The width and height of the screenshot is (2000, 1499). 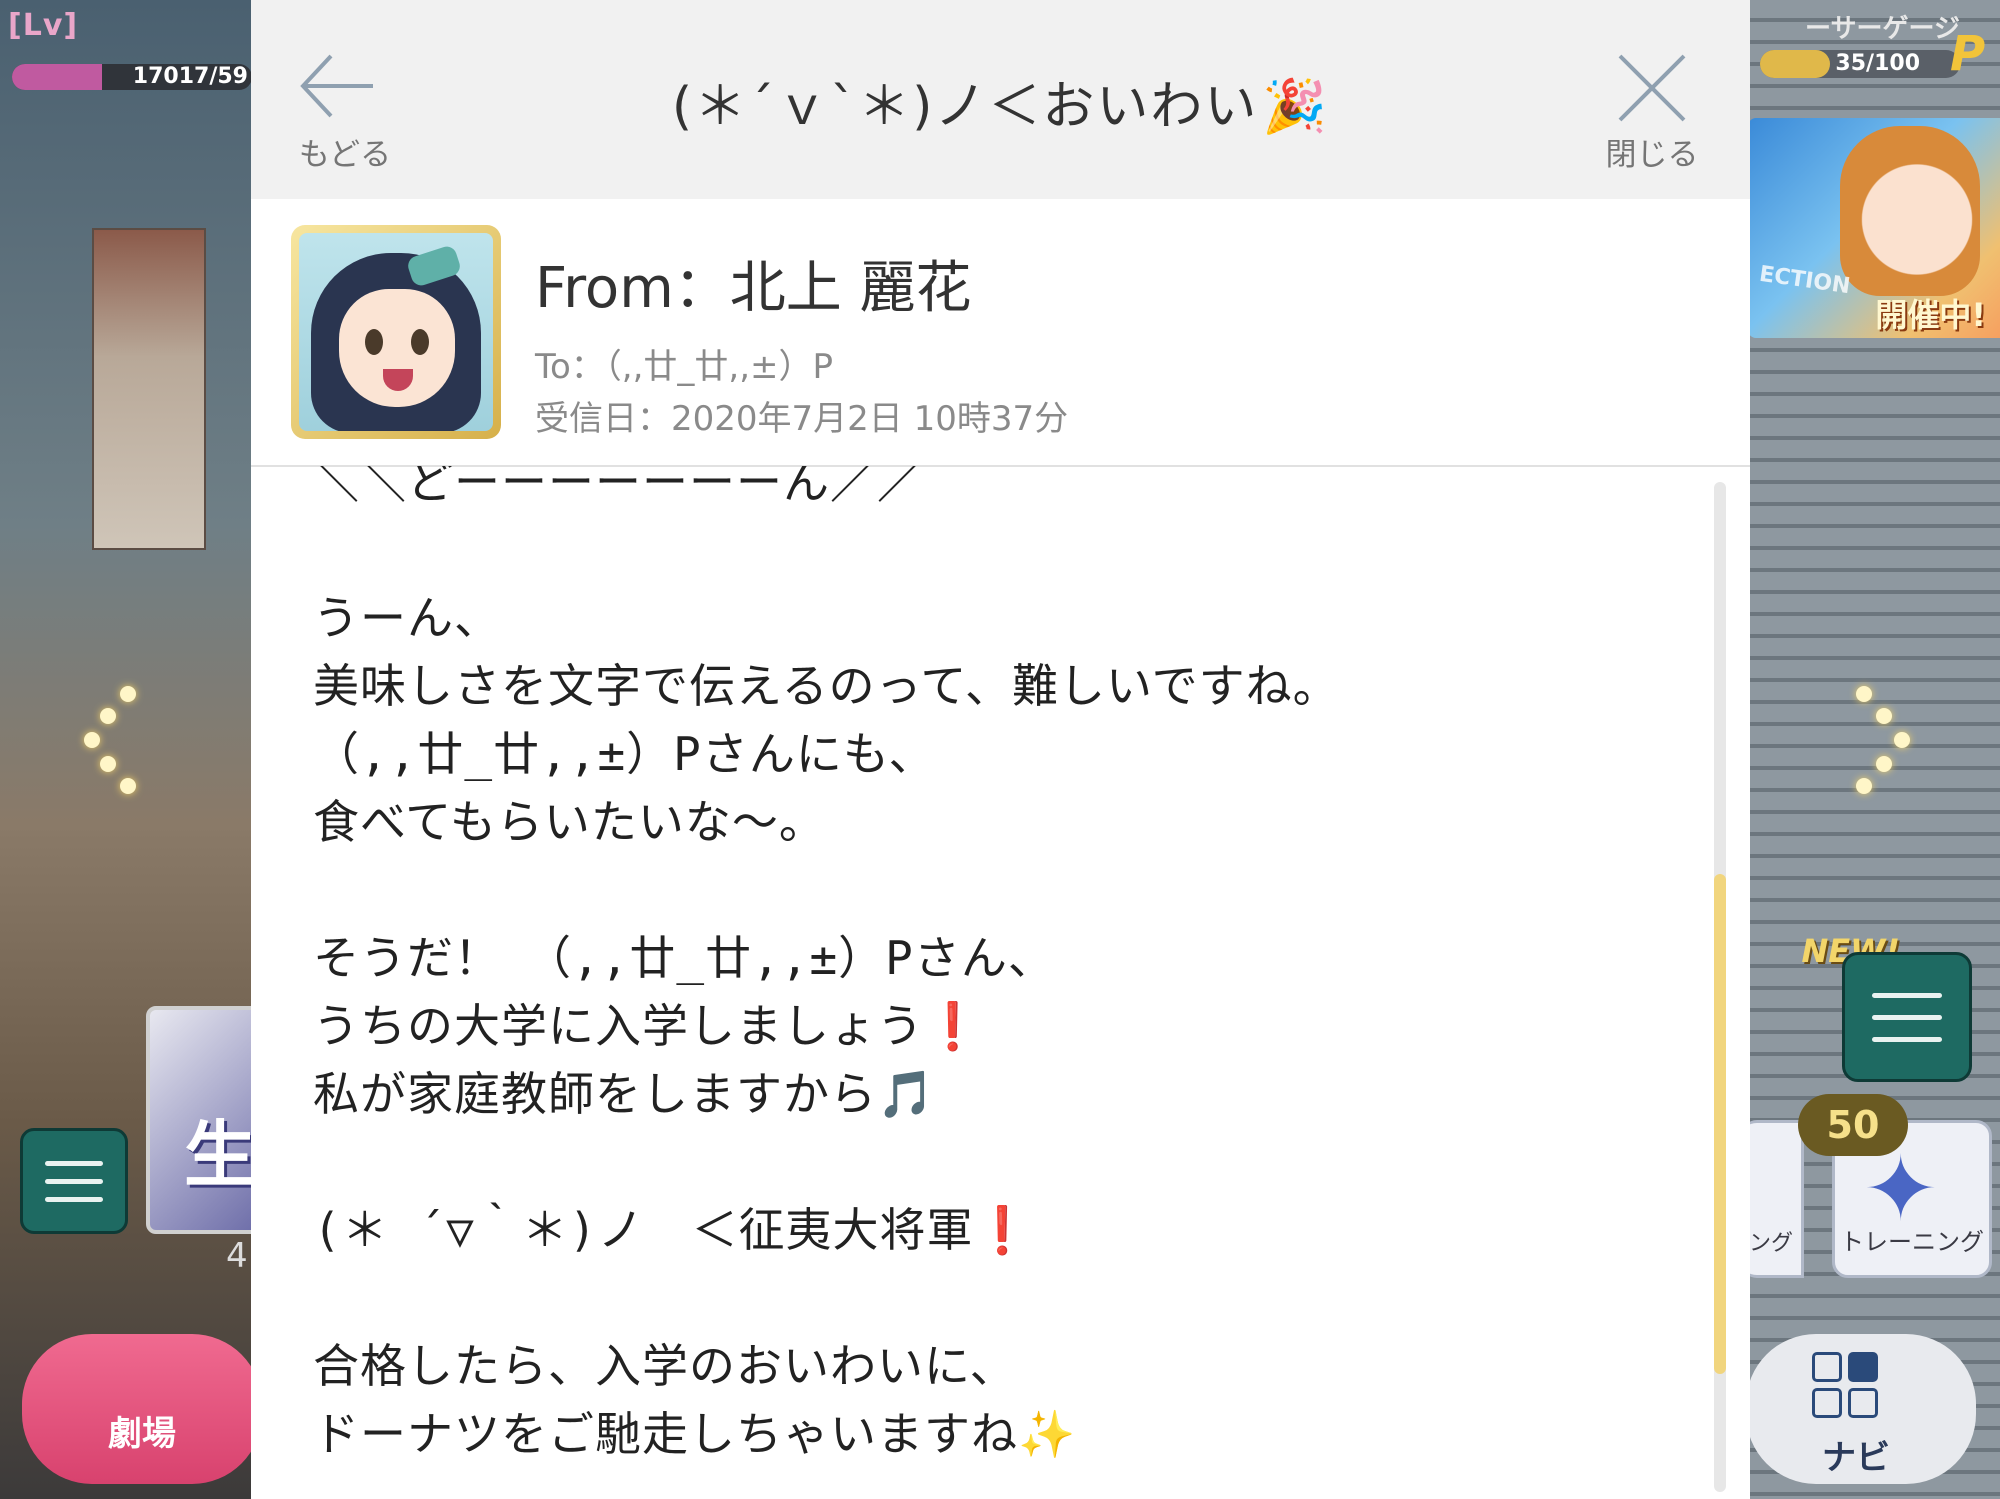 What do you see at coordinates (802, 419) in the screenshot?
I see `received-date: 受信日：2020年7月2日 10時37分` at bounding box center [802, 419].